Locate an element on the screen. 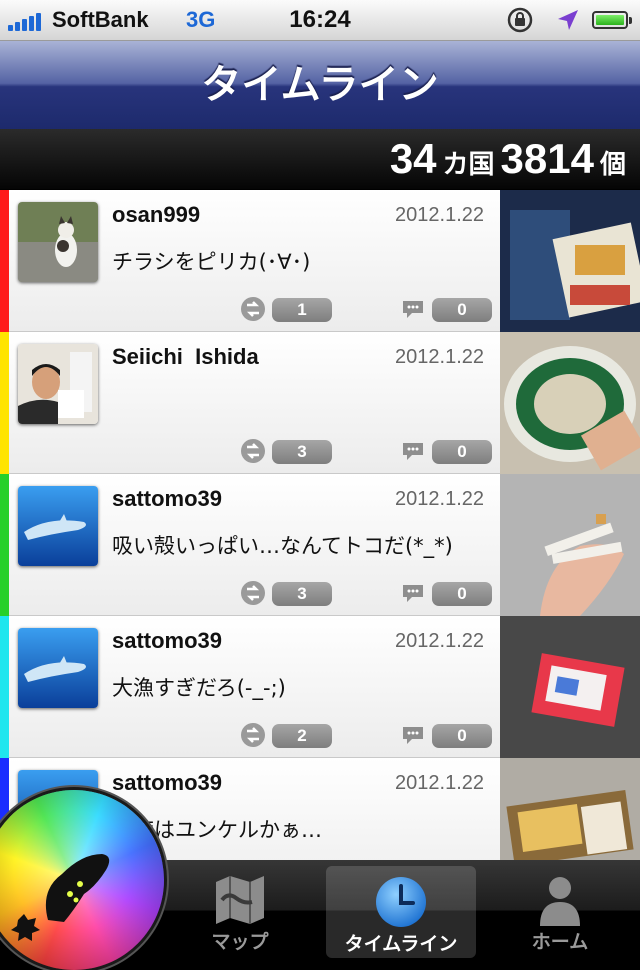 This screenshot has width=640, height=970. countries-count: 34 is located at coordinates (413, 158).